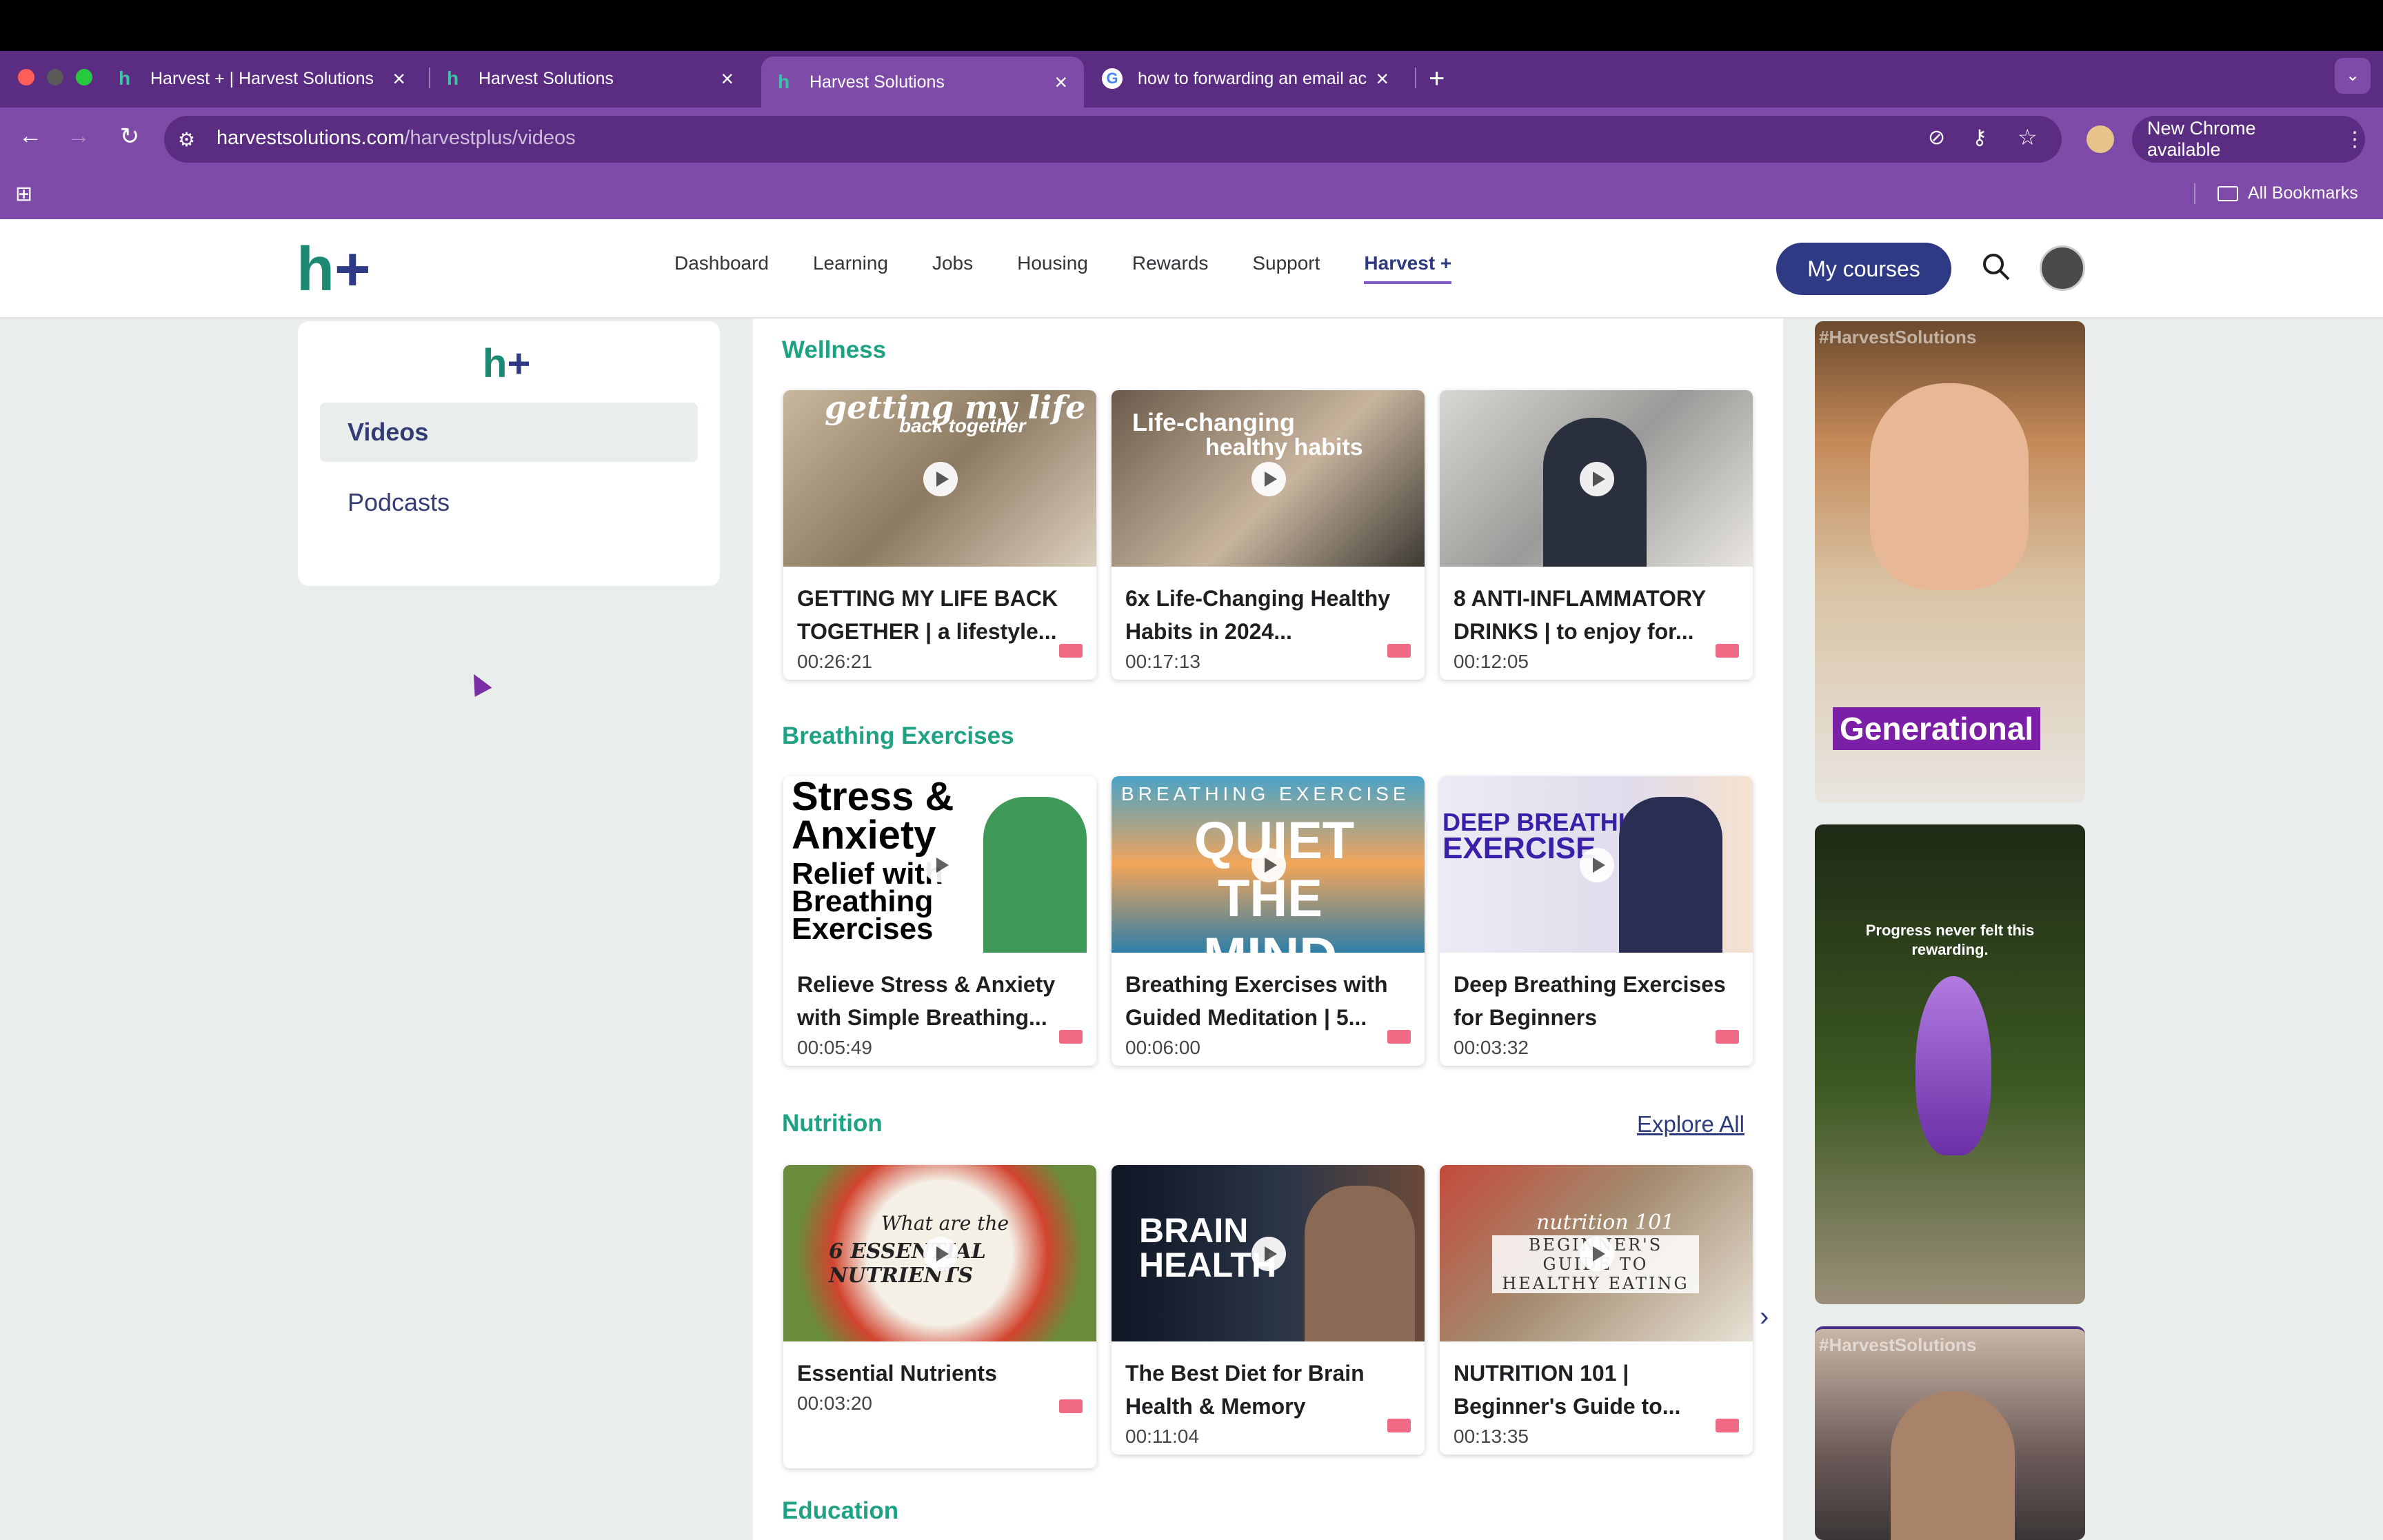 This screenshot has width=2383, height=1540. Describe the element at coordinates (945, 1224) in the screenshot. I see `thumbnail-subtext: What are the` at that location.